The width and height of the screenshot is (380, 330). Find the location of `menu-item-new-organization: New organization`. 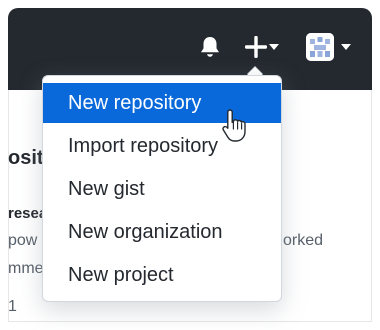

menu-item-new-organization: New organization is located at coordinates (162, 232).